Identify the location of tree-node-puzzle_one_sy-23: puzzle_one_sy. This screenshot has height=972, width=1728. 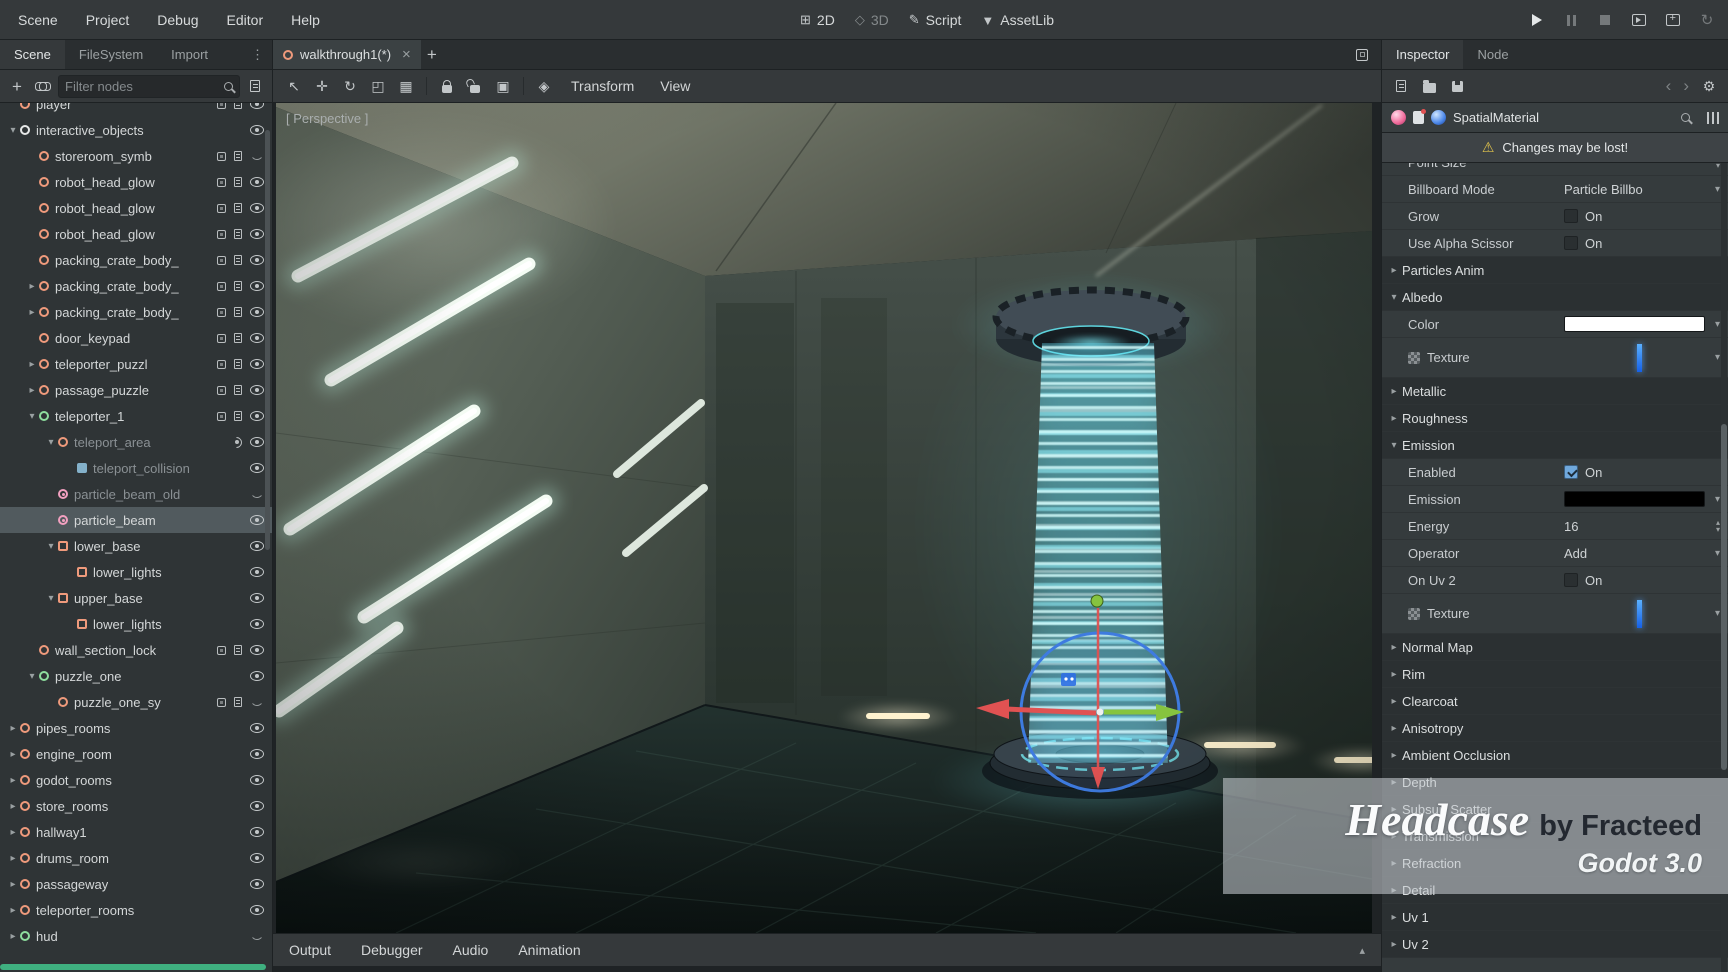
(136, 702).